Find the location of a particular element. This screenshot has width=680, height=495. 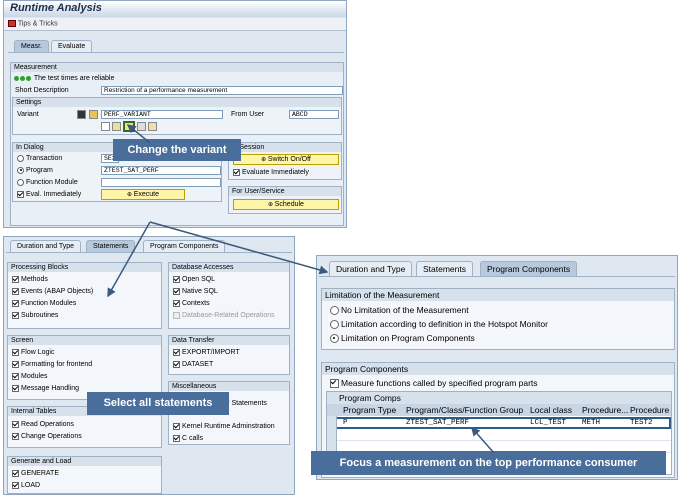

read-operations-checkbox: Read Operations is located at coordinates (43, 424).